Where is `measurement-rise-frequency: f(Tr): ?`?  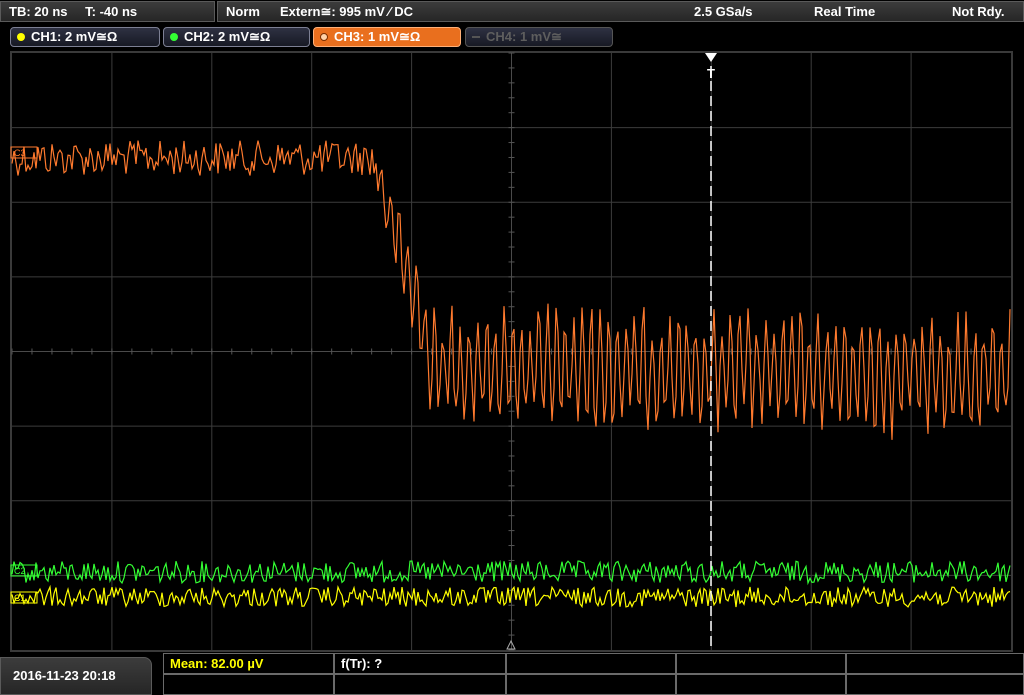 measurement-rise-frequency: f(Tr): ? is located at coordinates (420, 663).